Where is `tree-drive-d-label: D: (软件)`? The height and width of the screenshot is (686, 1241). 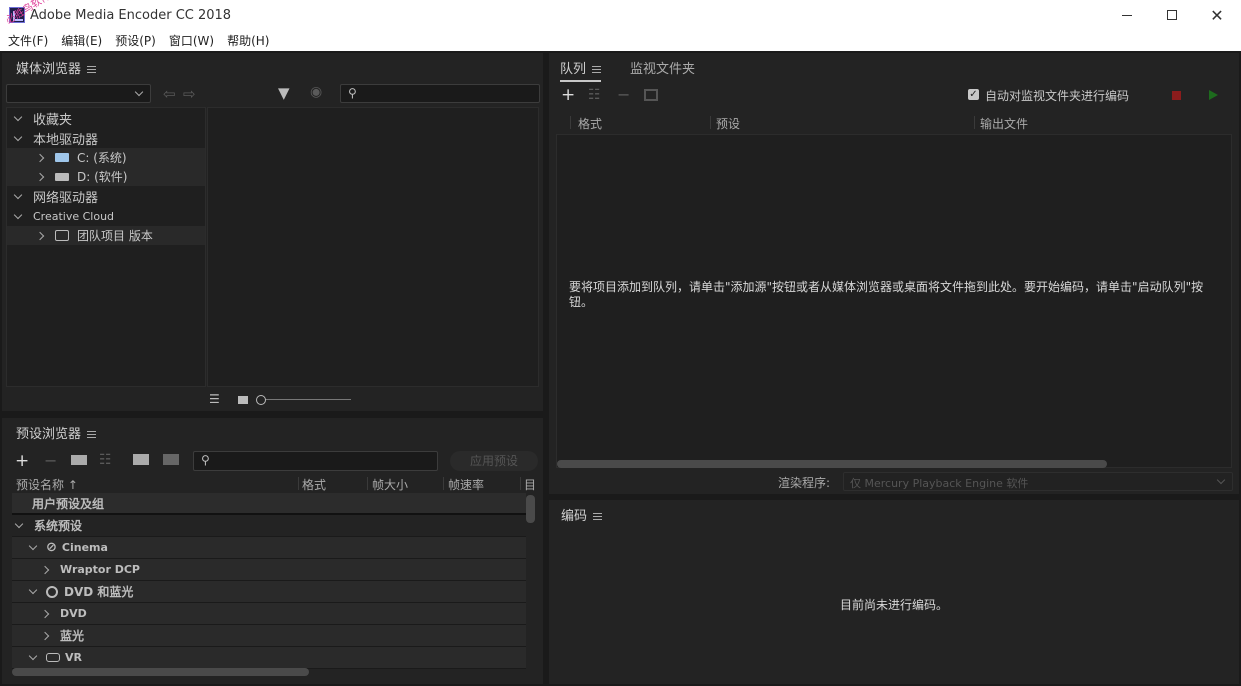 tree-drive-d-label: D: (软件) is located at coordinates (102, 177).